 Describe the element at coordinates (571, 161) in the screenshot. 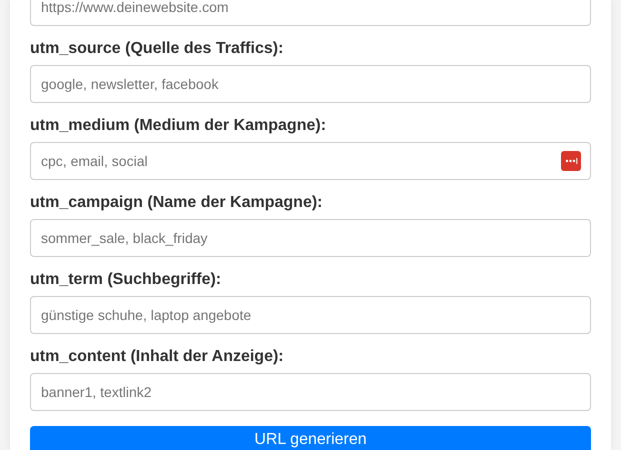

I see `password-manager-icon` at that location.